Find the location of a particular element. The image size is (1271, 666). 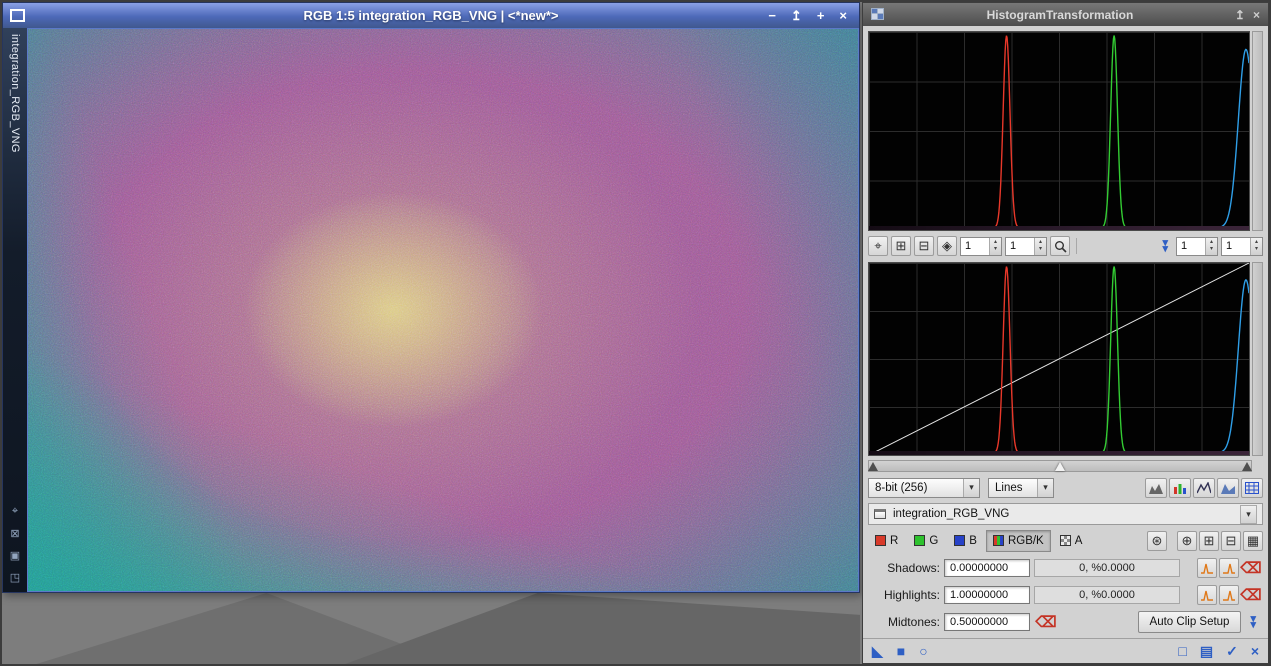

levels-slider is located at coordinates (1060, 466).